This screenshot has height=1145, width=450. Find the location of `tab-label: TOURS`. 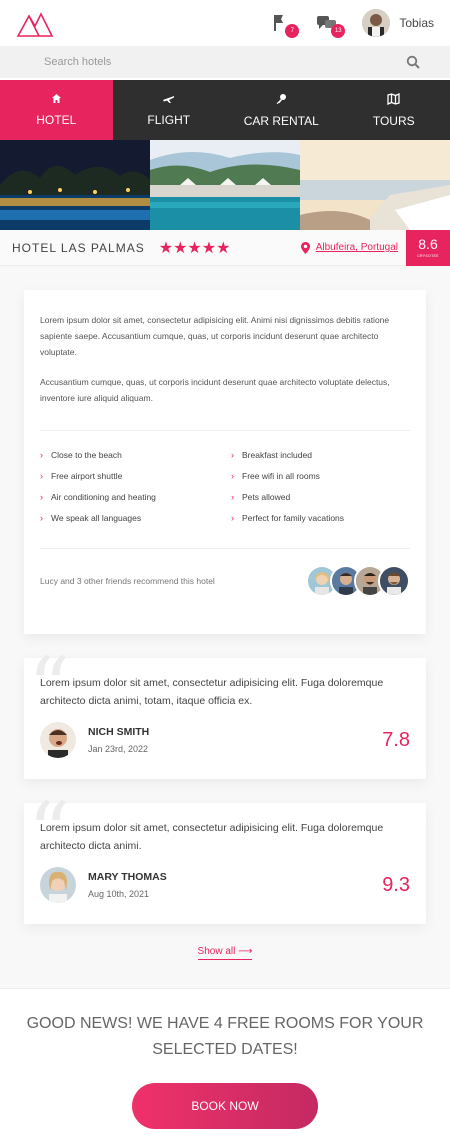

tab-label: TOURS is located at coordinates (393, 120).